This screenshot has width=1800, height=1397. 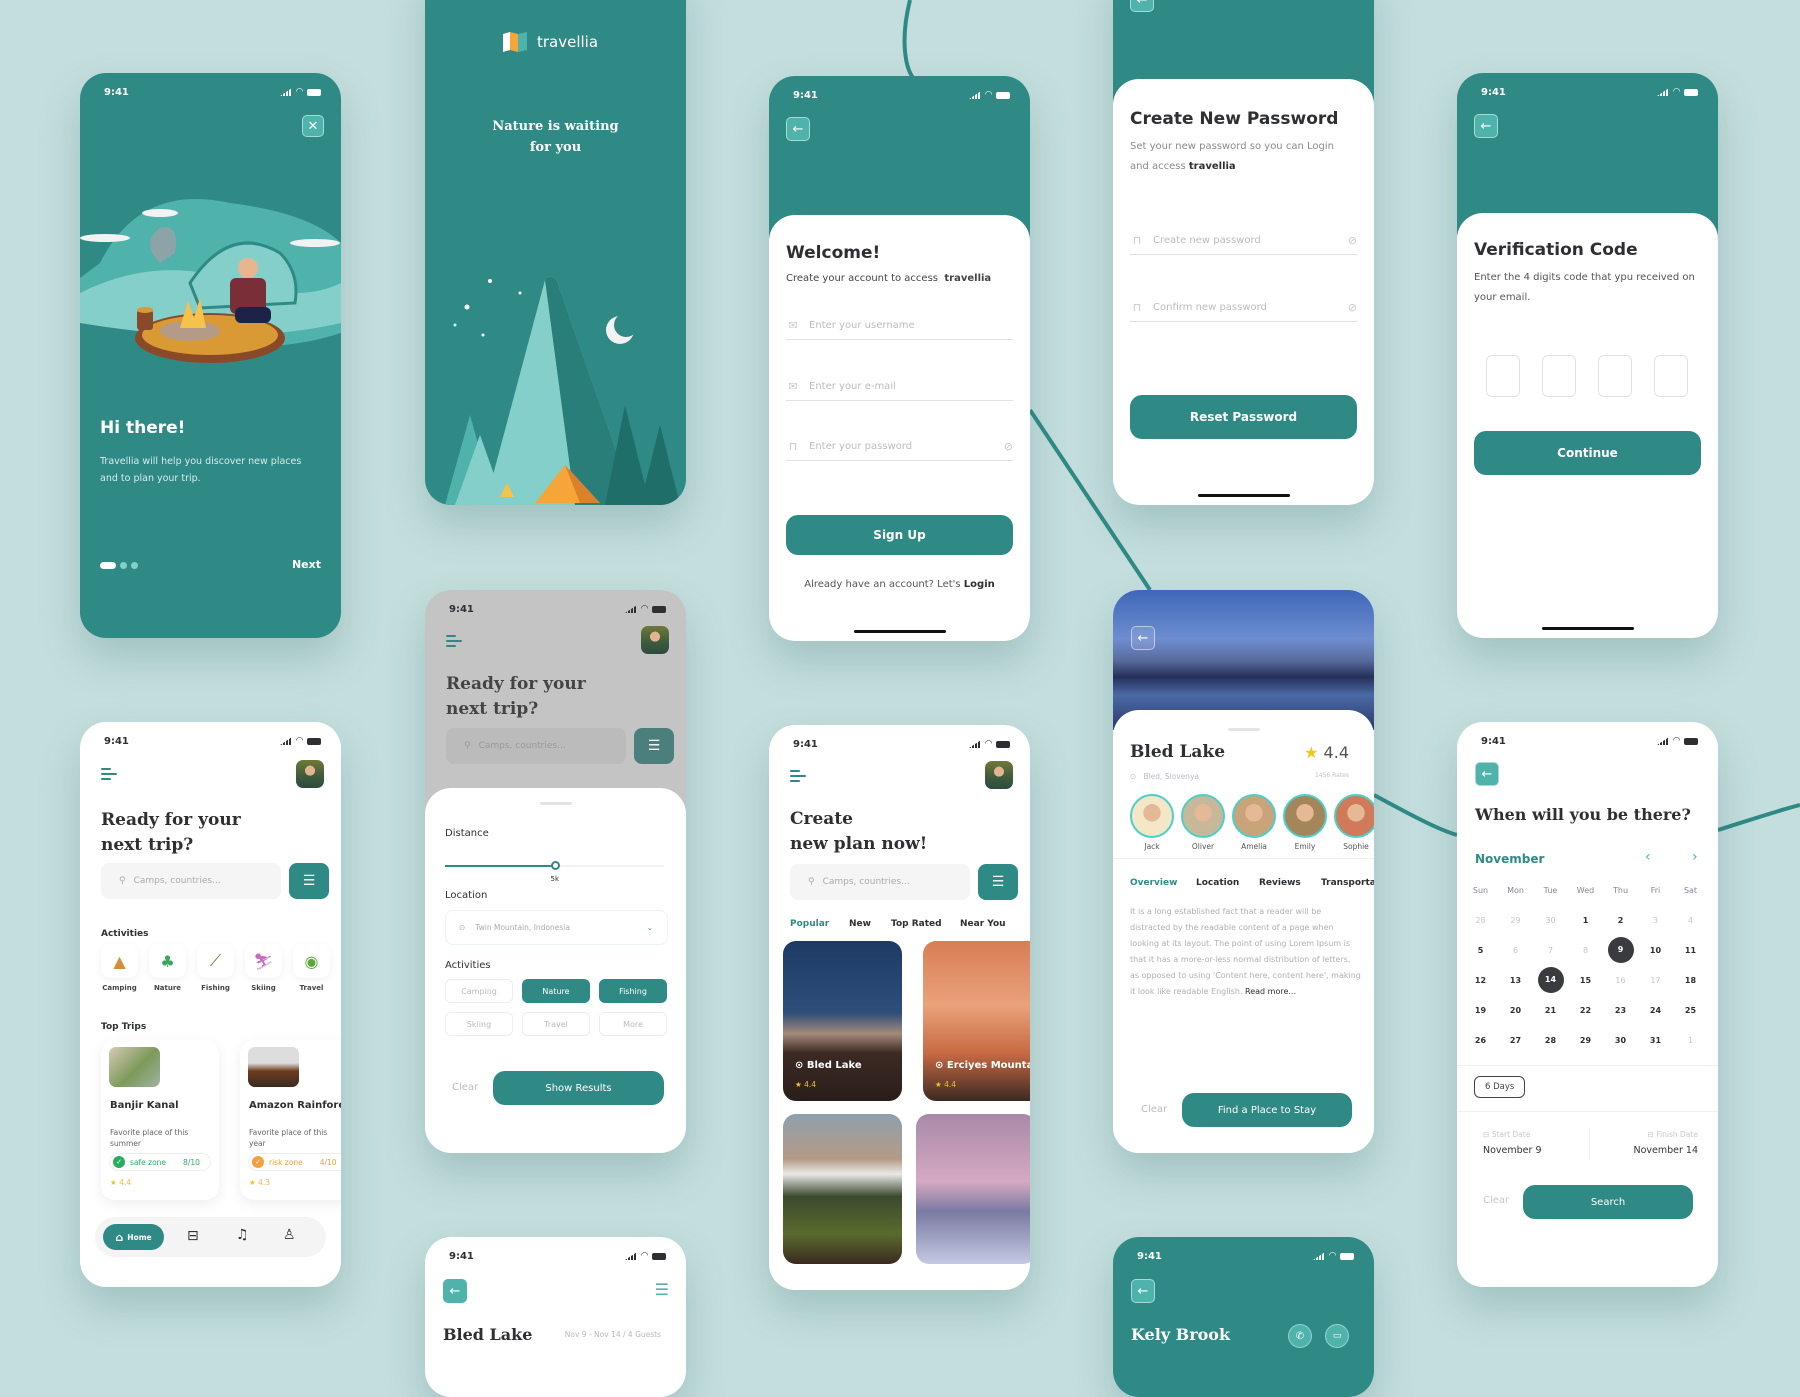 I want to click on next-month-button: ›, so click(x=1695, y=857).